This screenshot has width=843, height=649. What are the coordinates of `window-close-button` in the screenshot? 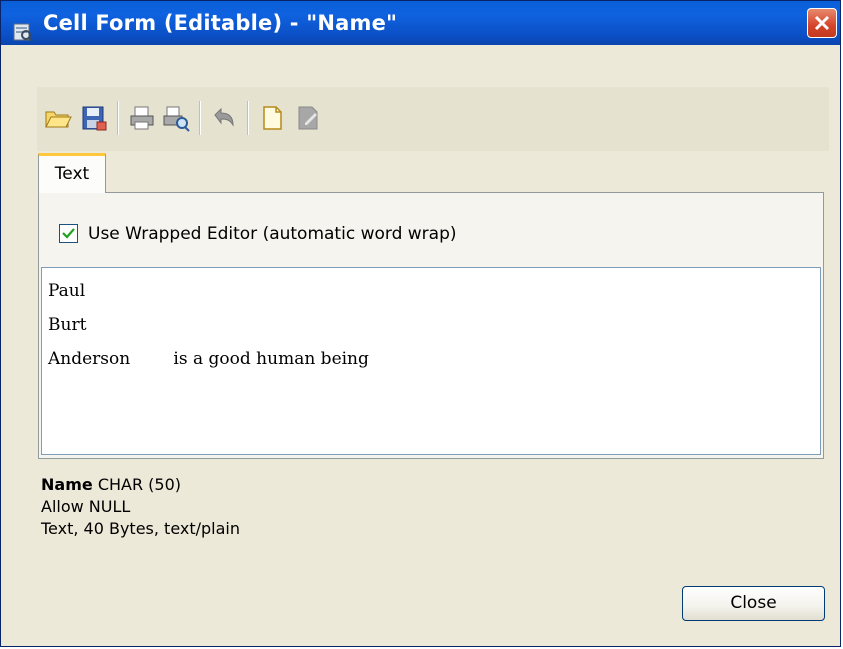 It's located at (822, 23).